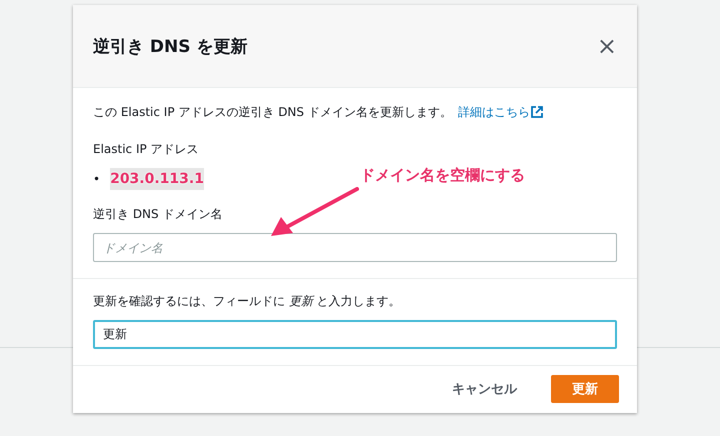  What do you see at coordinates (500, 112) in the screenshot?
I see `details-link: 詳細はこちら` at bounding box center [500, 112].